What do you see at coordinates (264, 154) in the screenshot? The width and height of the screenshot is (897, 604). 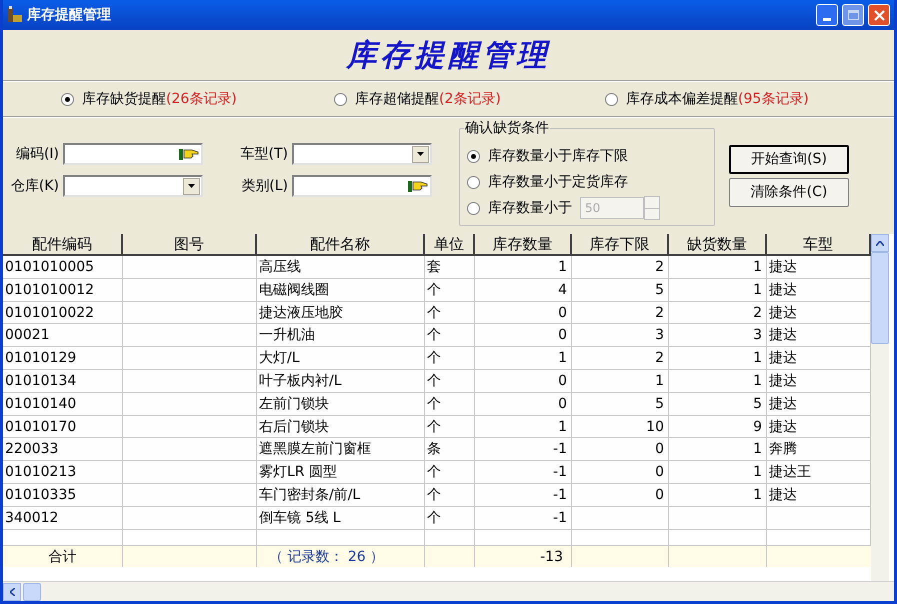 I see `field-label: 车型(T)` at bounding box center [264, 154].